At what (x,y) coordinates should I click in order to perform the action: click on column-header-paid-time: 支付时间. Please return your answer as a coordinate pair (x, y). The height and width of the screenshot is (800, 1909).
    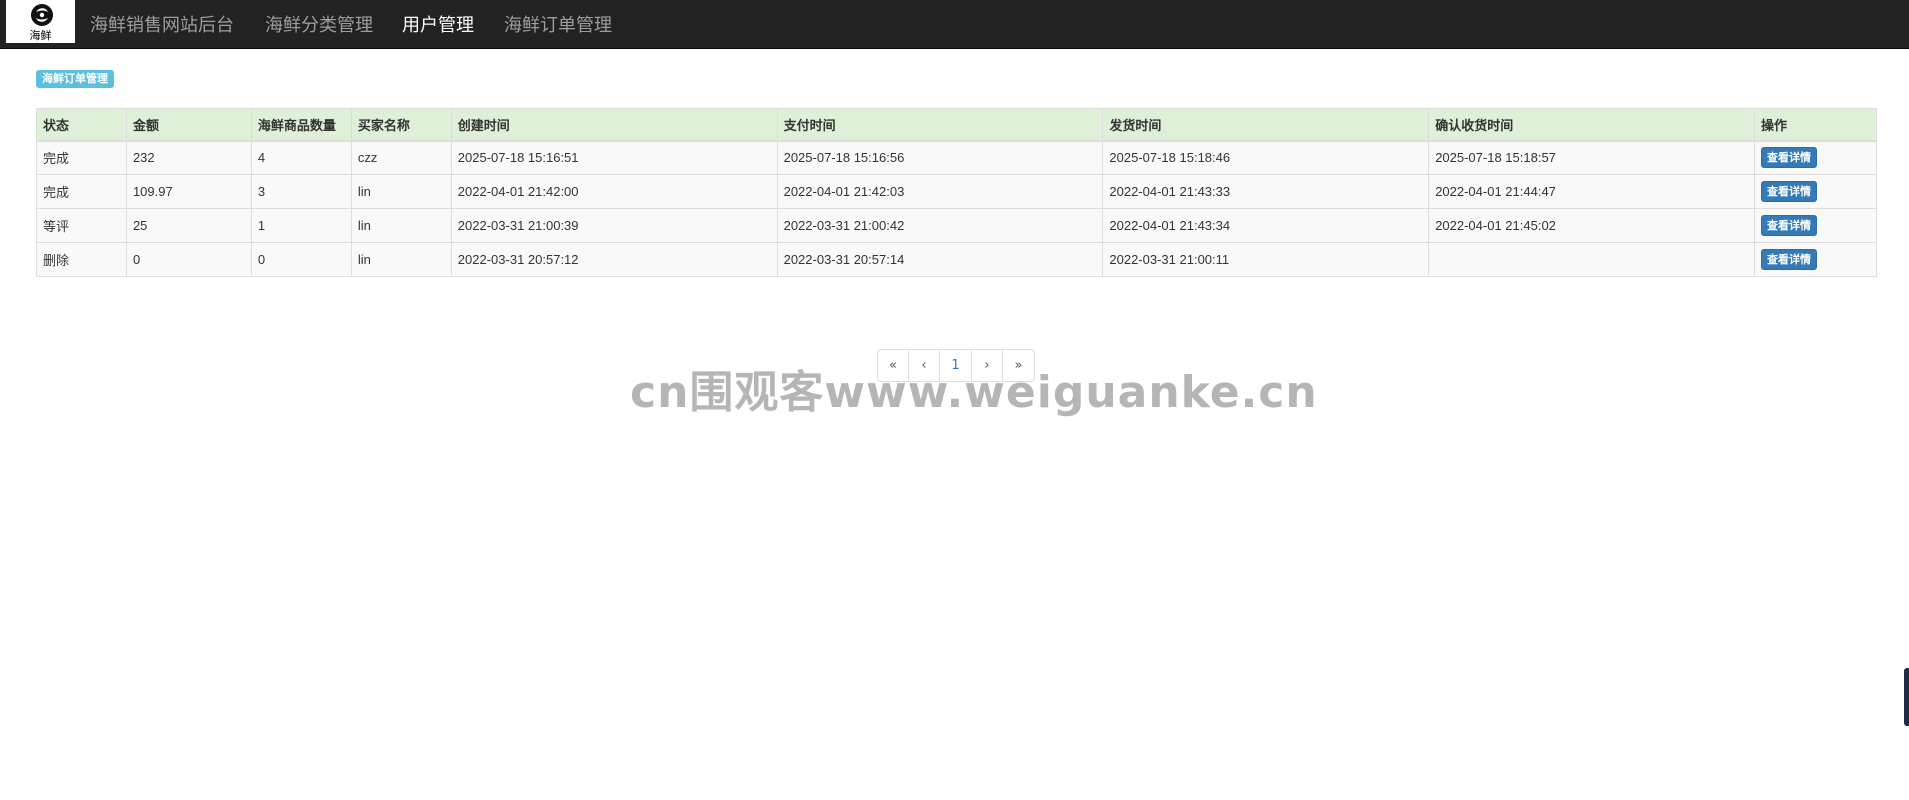
    Looking at the image, I should click on (940, 125).